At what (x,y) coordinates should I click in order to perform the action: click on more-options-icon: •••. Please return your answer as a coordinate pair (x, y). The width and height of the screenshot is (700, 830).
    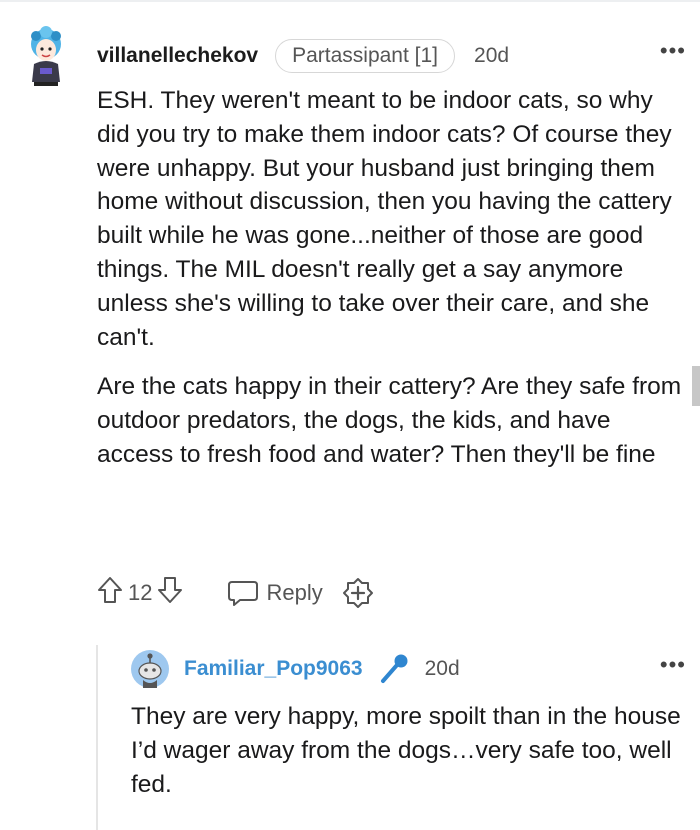
    Looking at the image, I should click on (673, 51).